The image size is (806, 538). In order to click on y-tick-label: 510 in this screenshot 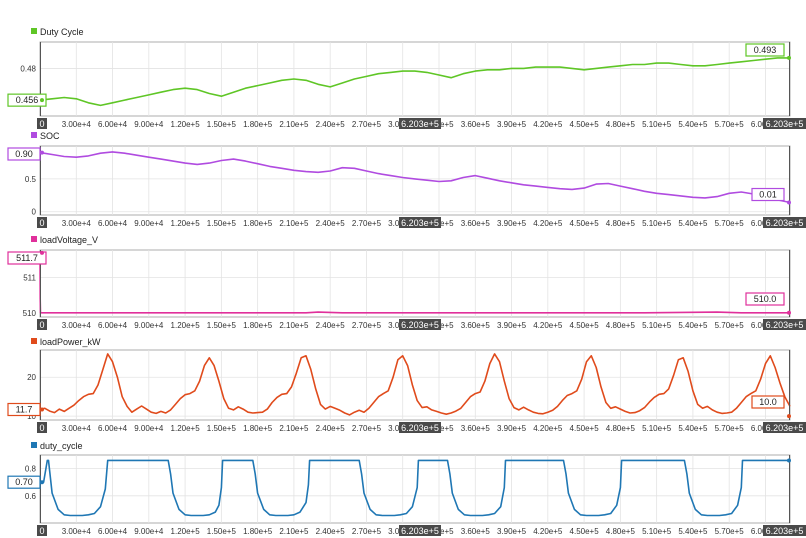, I will do `click(30, 313)`.